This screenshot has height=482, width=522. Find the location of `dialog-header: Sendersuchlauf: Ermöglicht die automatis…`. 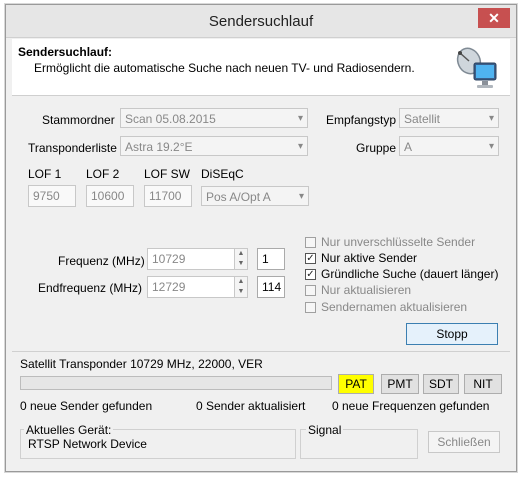

dialog-header: Sendersuchlauf: Ermöglicht die automatis… is located at coordinates (261, 67).